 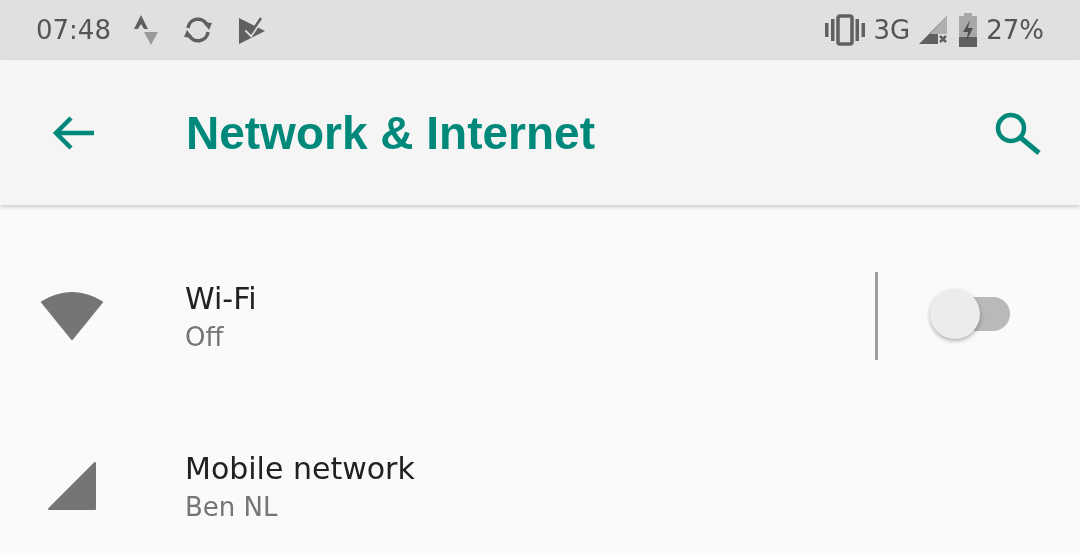 I want to click on vibrate-icon, so click(x=844, y=30).